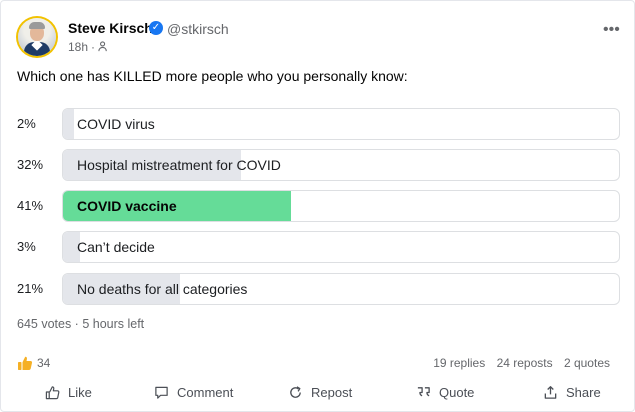  I want to click on quote-button: Quote, so click(445, 392).